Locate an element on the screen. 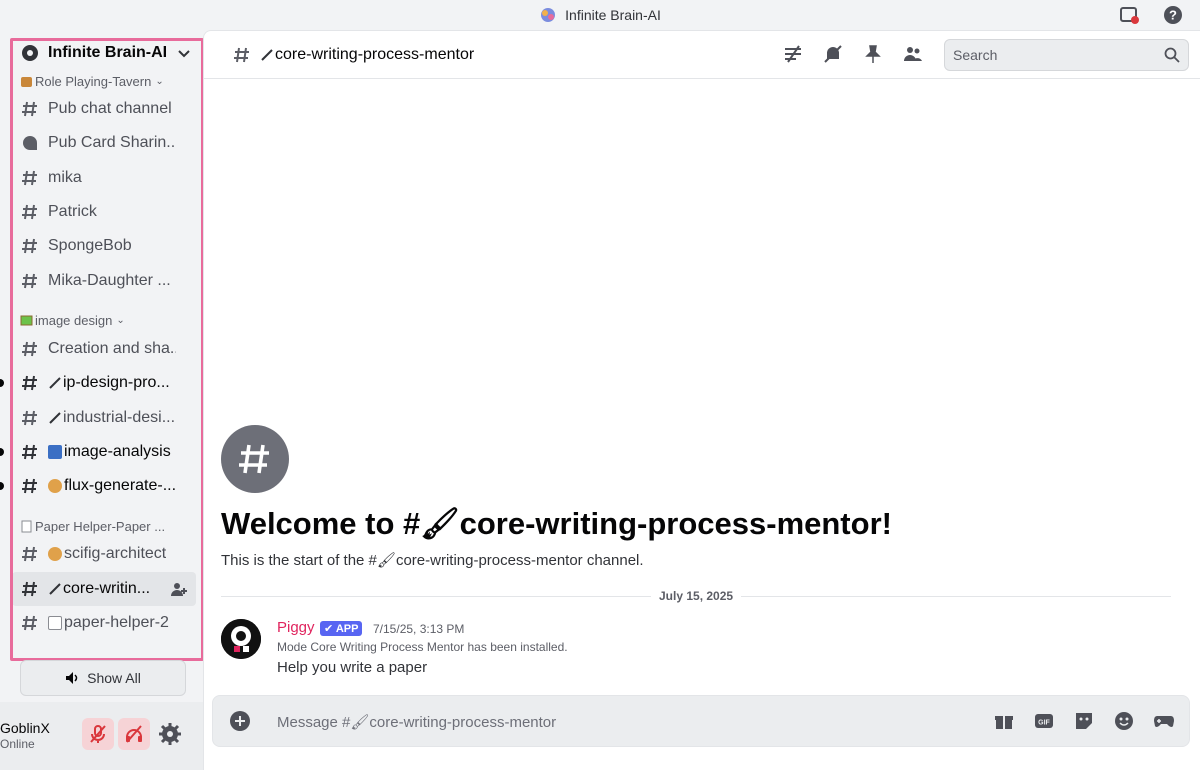  sticker-icon is located at coordinates (1084, 721).